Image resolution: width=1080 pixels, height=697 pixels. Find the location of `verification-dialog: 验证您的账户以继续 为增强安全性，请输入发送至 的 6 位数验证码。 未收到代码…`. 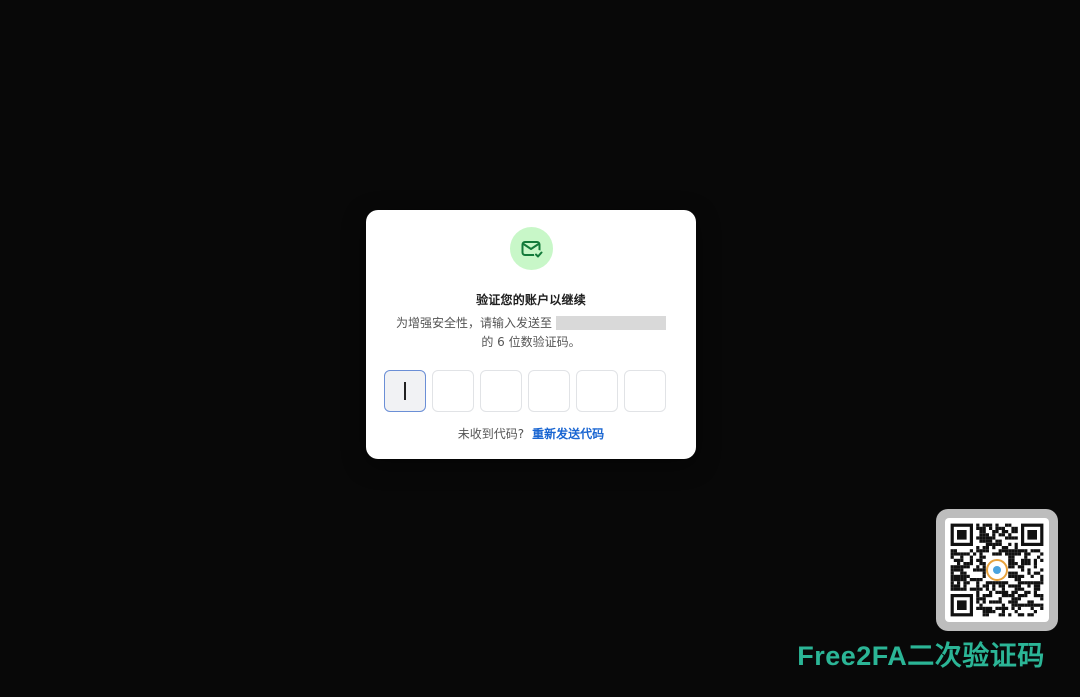

verification-dialog: 验证您的账户以继续 为增强安全性，请输入发送至 的 6 位数验证码。 未收到代码… is located at coordinates (531, 334).